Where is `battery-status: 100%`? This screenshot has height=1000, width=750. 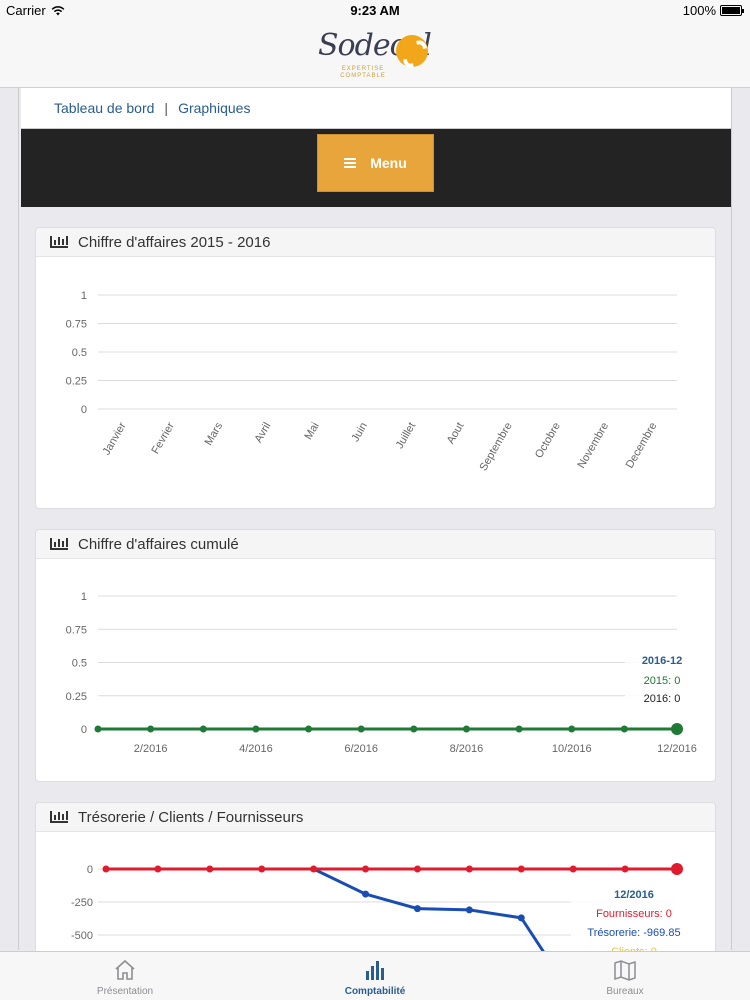 battery-status: 100% is located at coordinates (713, 10).